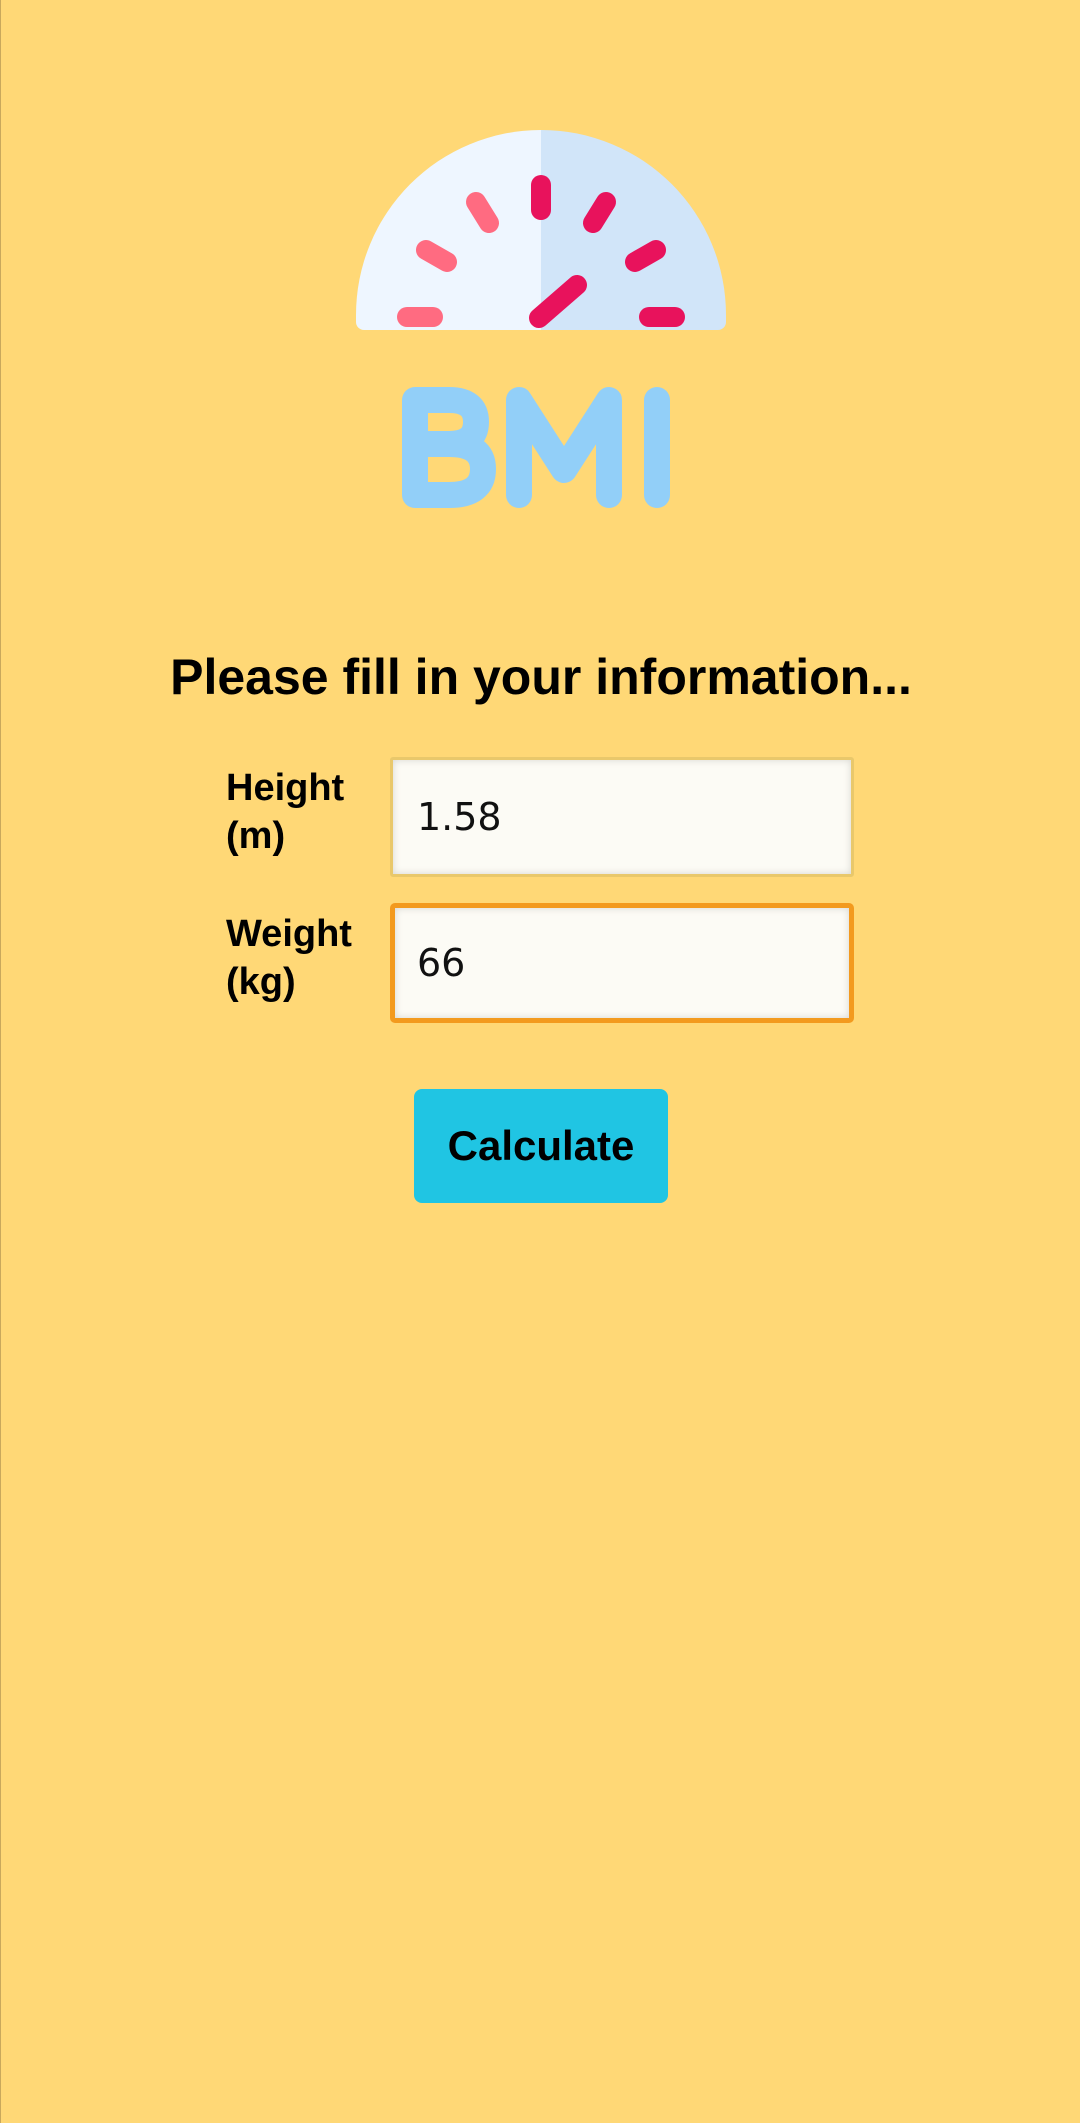 The image size is (1080, 2123). I want to click on weight-label: Weight (kg), so click(296, 958).